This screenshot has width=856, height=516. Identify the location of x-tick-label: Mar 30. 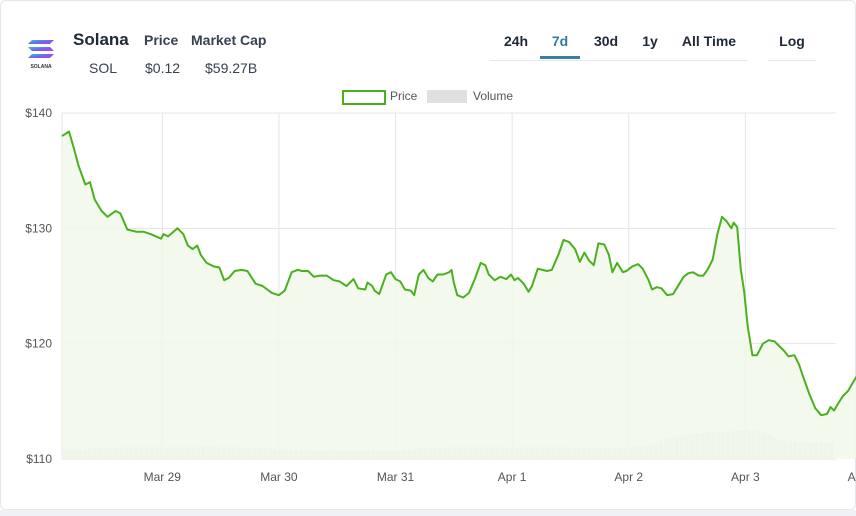
(279, 477).